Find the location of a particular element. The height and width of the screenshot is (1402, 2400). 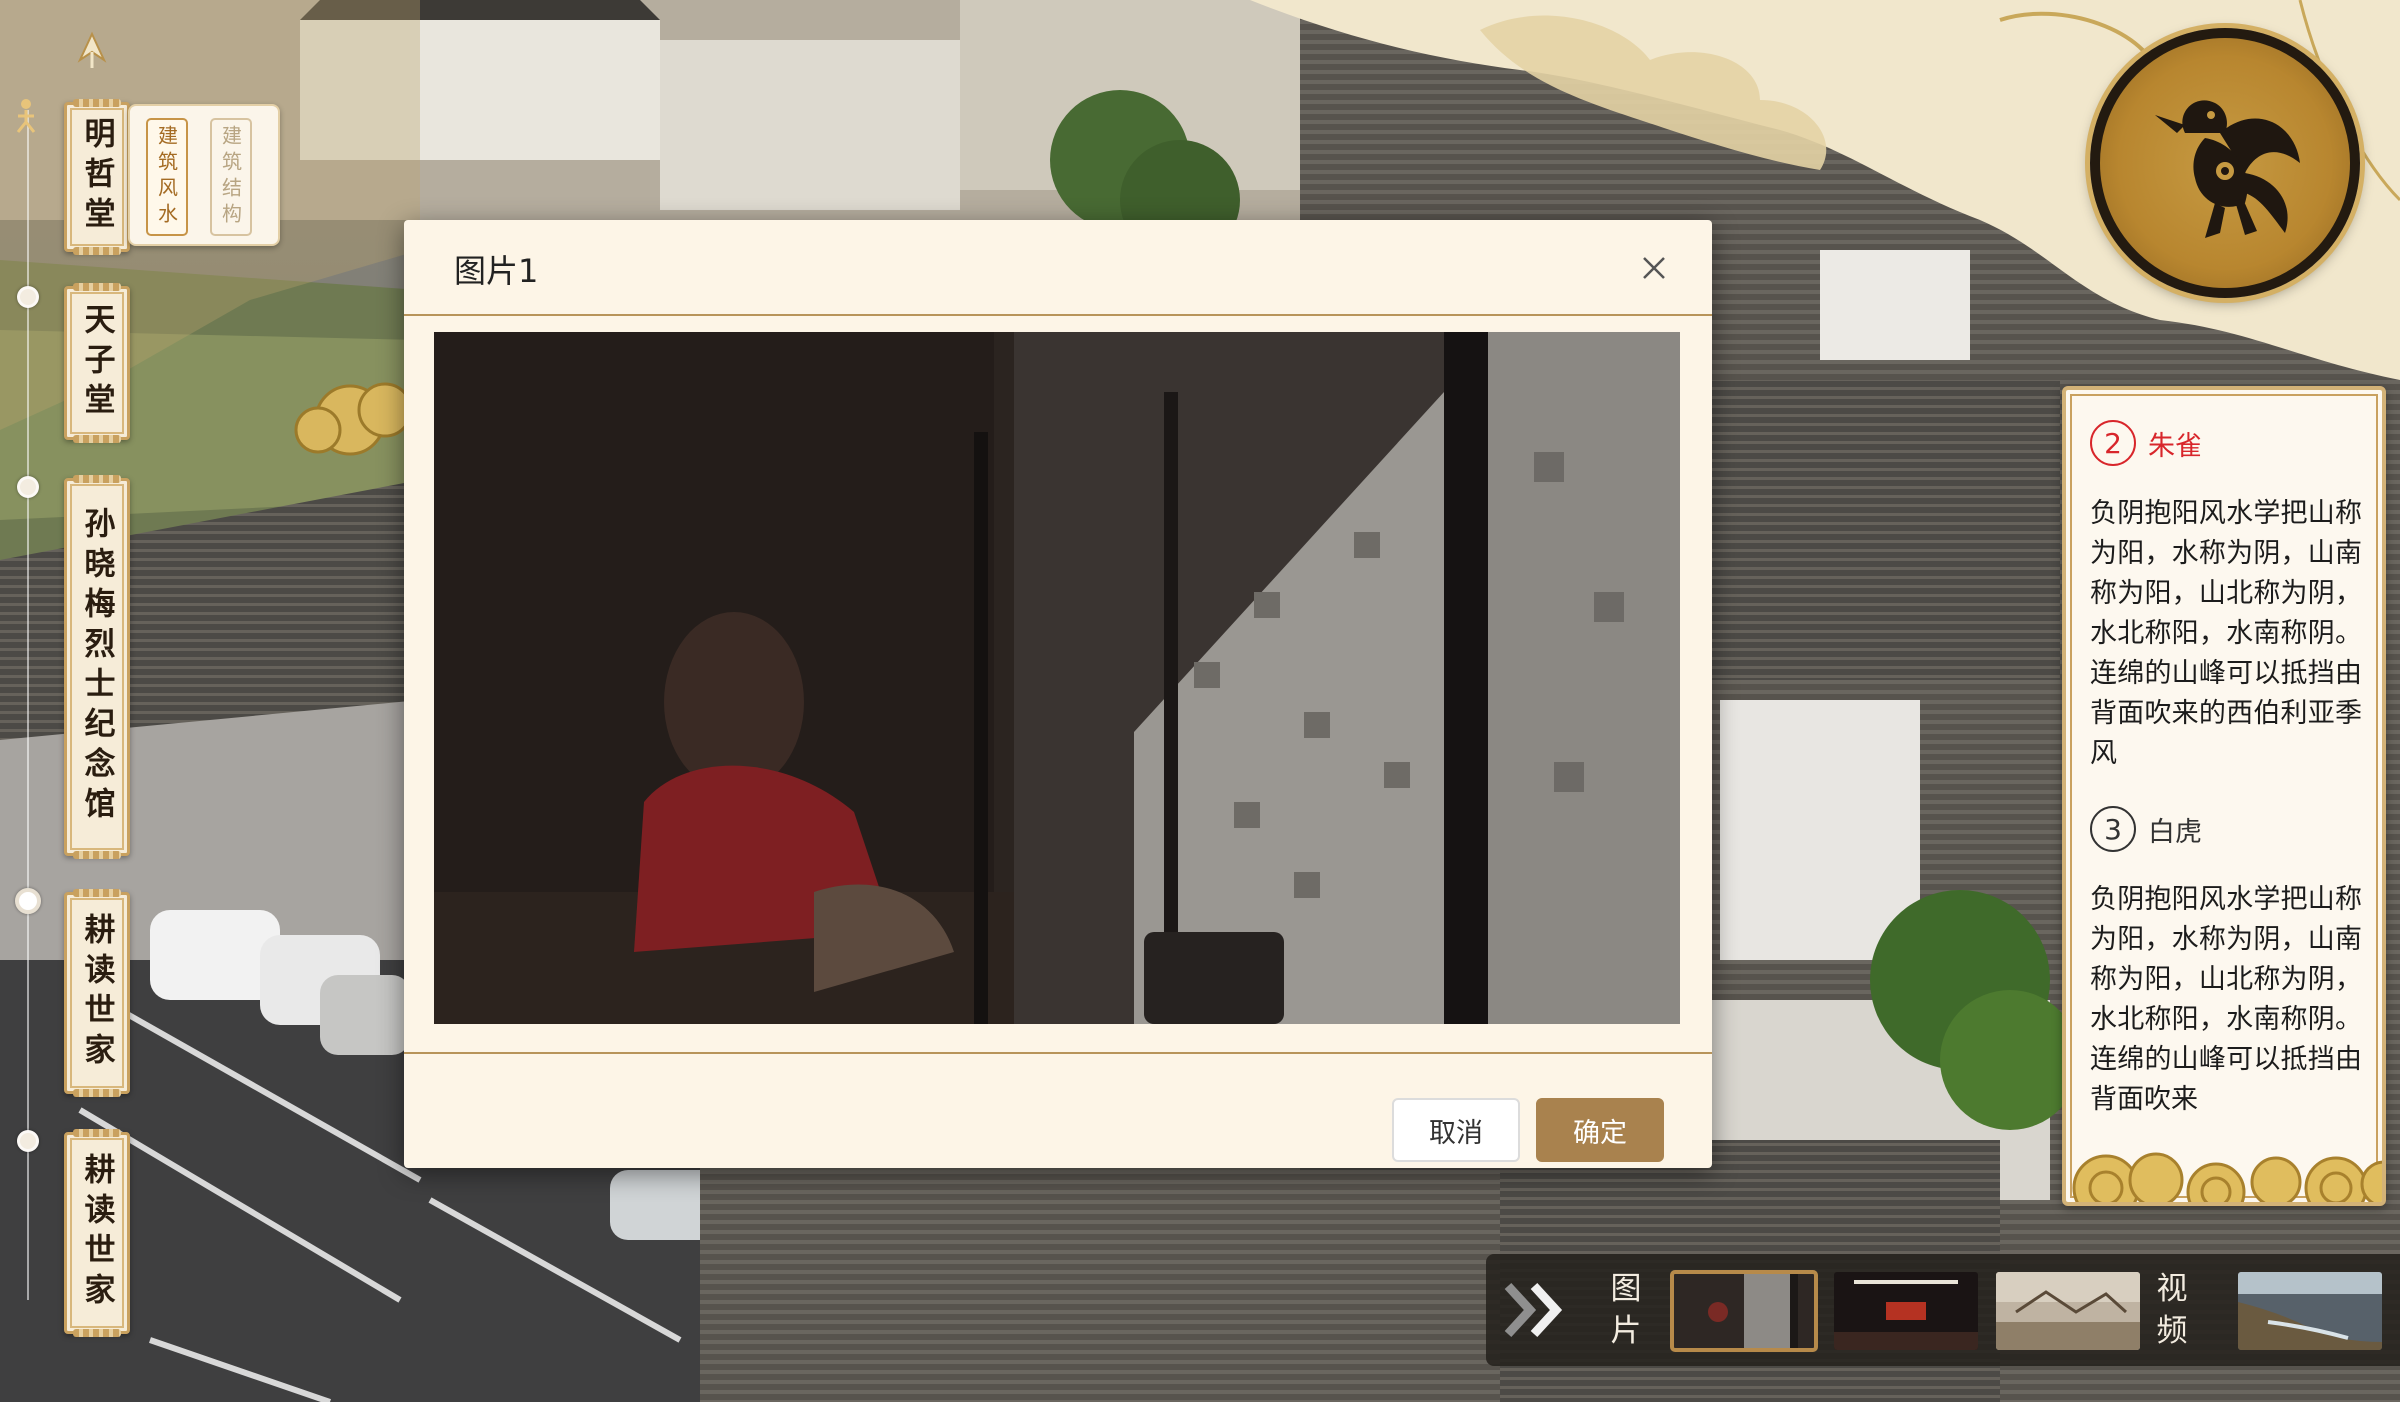

media-strip: 图片 视频 is located at coordinates (1943, 1310).